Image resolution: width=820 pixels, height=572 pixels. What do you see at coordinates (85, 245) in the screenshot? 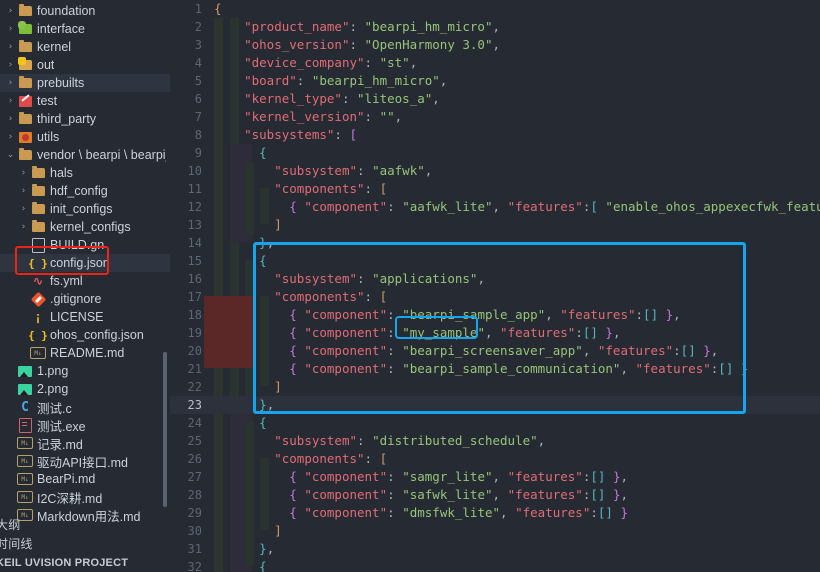
I see `tree-item-build.gn: BUILD.gn` at bounding box center [85, 245].